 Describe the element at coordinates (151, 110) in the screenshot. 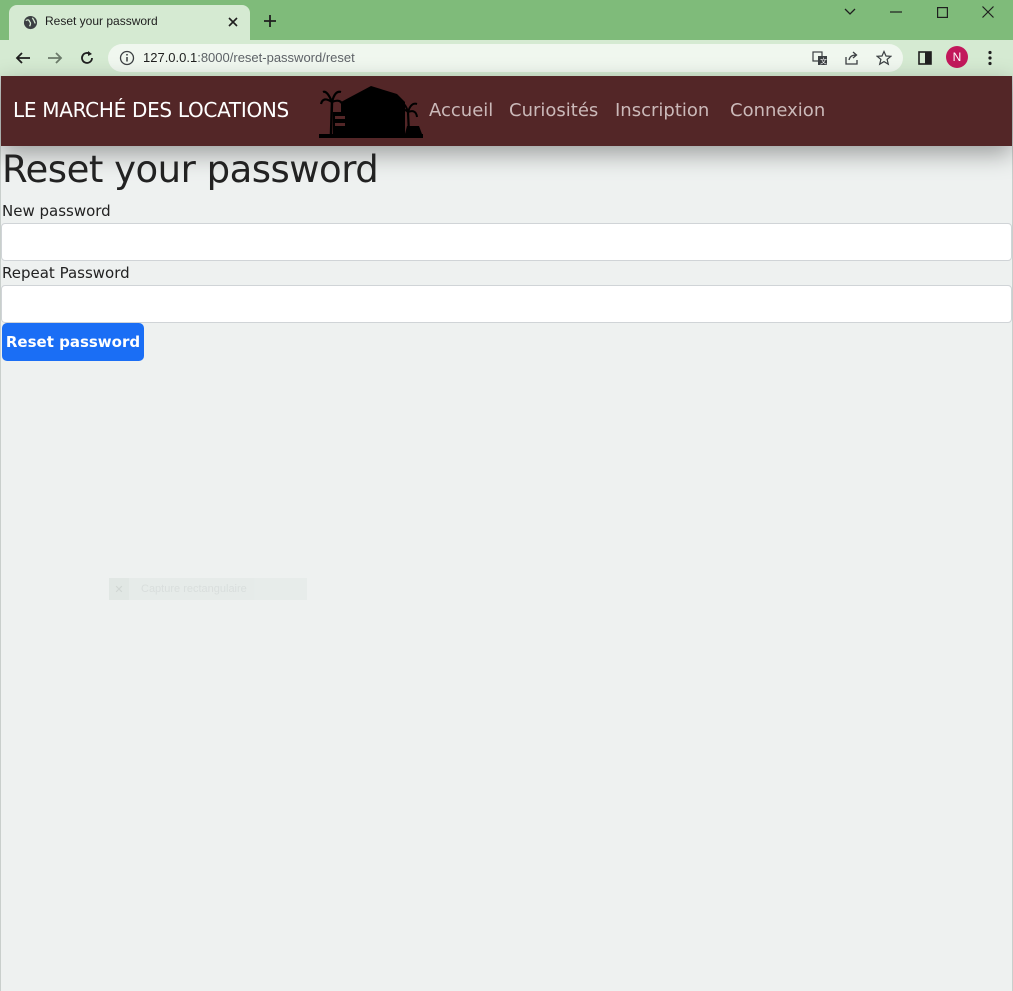

I see `site-brand: LE MARCHÉ DES LOCATIONS` at that location.